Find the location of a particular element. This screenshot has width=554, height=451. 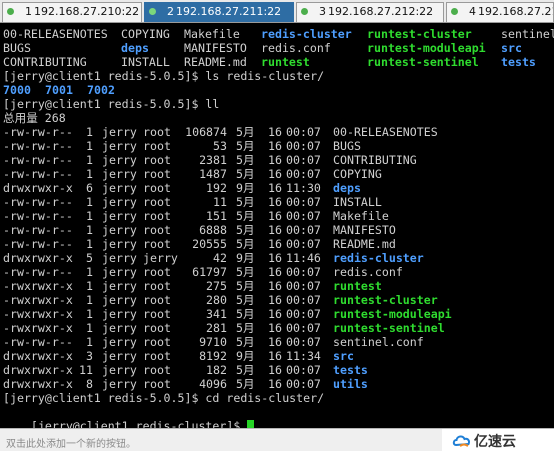

dir-name: 7002 is located at coordinates (101, 90).